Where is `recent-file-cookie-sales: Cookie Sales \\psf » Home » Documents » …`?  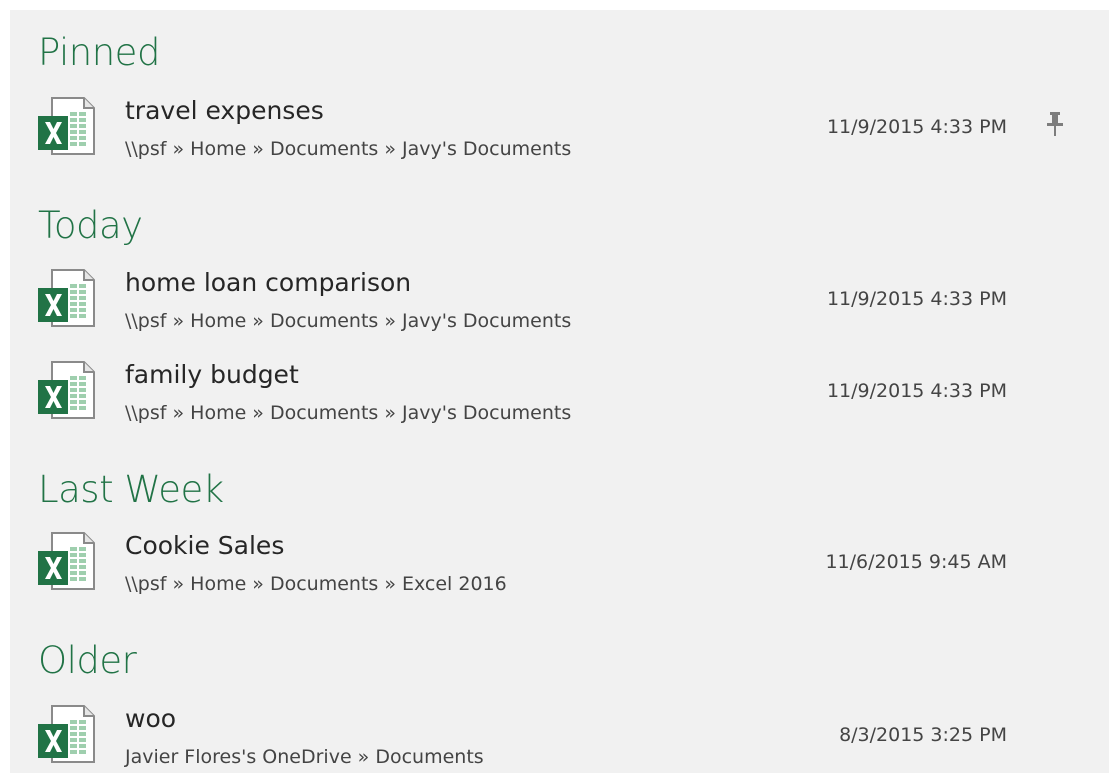 recent-file-cookie-sales: Cookie Sales \\psf » Home » Documents » … is located at coordinates (559, 569).